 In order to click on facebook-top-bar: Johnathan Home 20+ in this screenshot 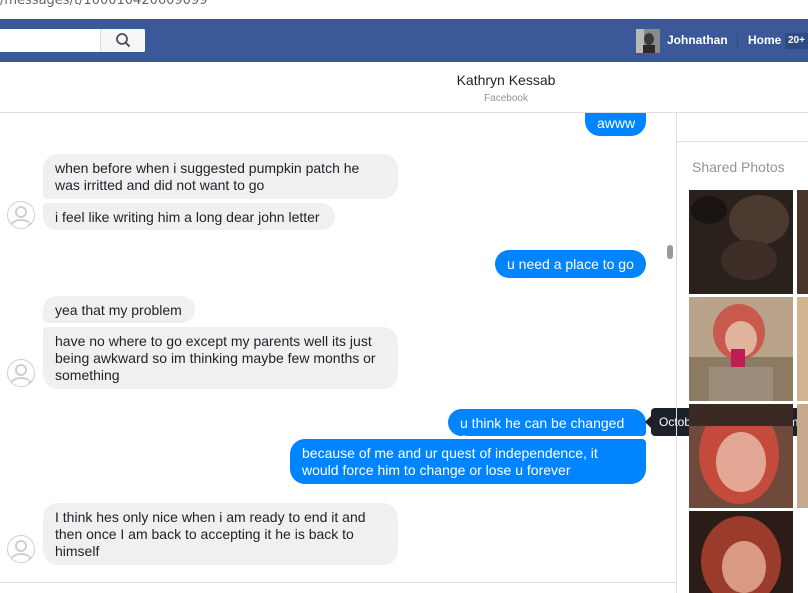, I will do `click(404, 41)`.